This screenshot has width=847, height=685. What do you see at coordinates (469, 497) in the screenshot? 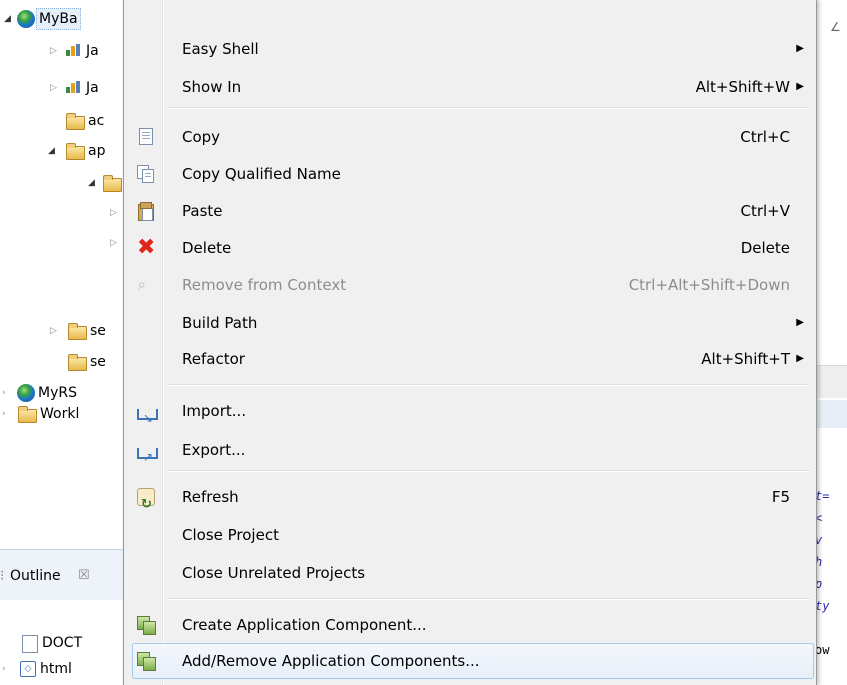
I see `menu-item-refresh: ↻ Refresh F5` at bounding box center [469, 497].